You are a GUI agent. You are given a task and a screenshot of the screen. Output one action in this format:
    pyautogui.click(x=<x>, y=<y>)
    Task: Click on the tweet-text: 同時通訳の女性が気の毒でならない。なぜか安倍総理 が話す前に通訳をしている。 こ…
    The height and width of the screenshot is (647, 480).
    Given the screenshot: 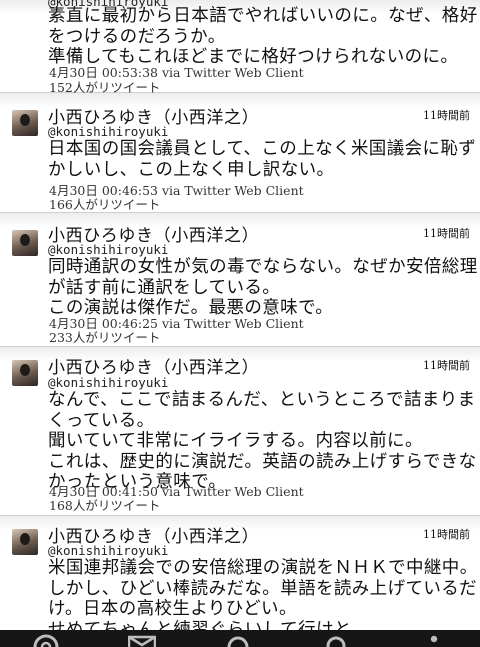 What is the action you would take?
    pyautogui.click(x=263, y=287)
    